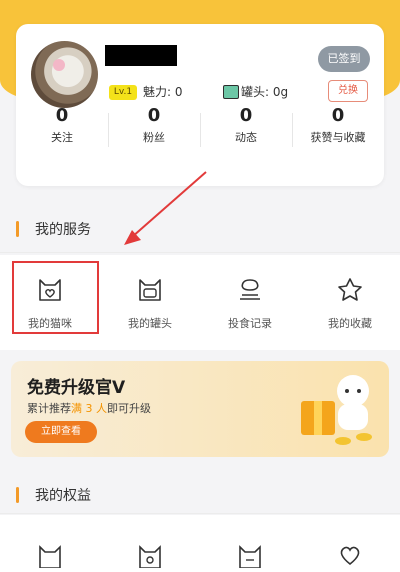 This screenshot has height=572, width=400. I want to click on rights-title: 我的权益, so click(63, 496).